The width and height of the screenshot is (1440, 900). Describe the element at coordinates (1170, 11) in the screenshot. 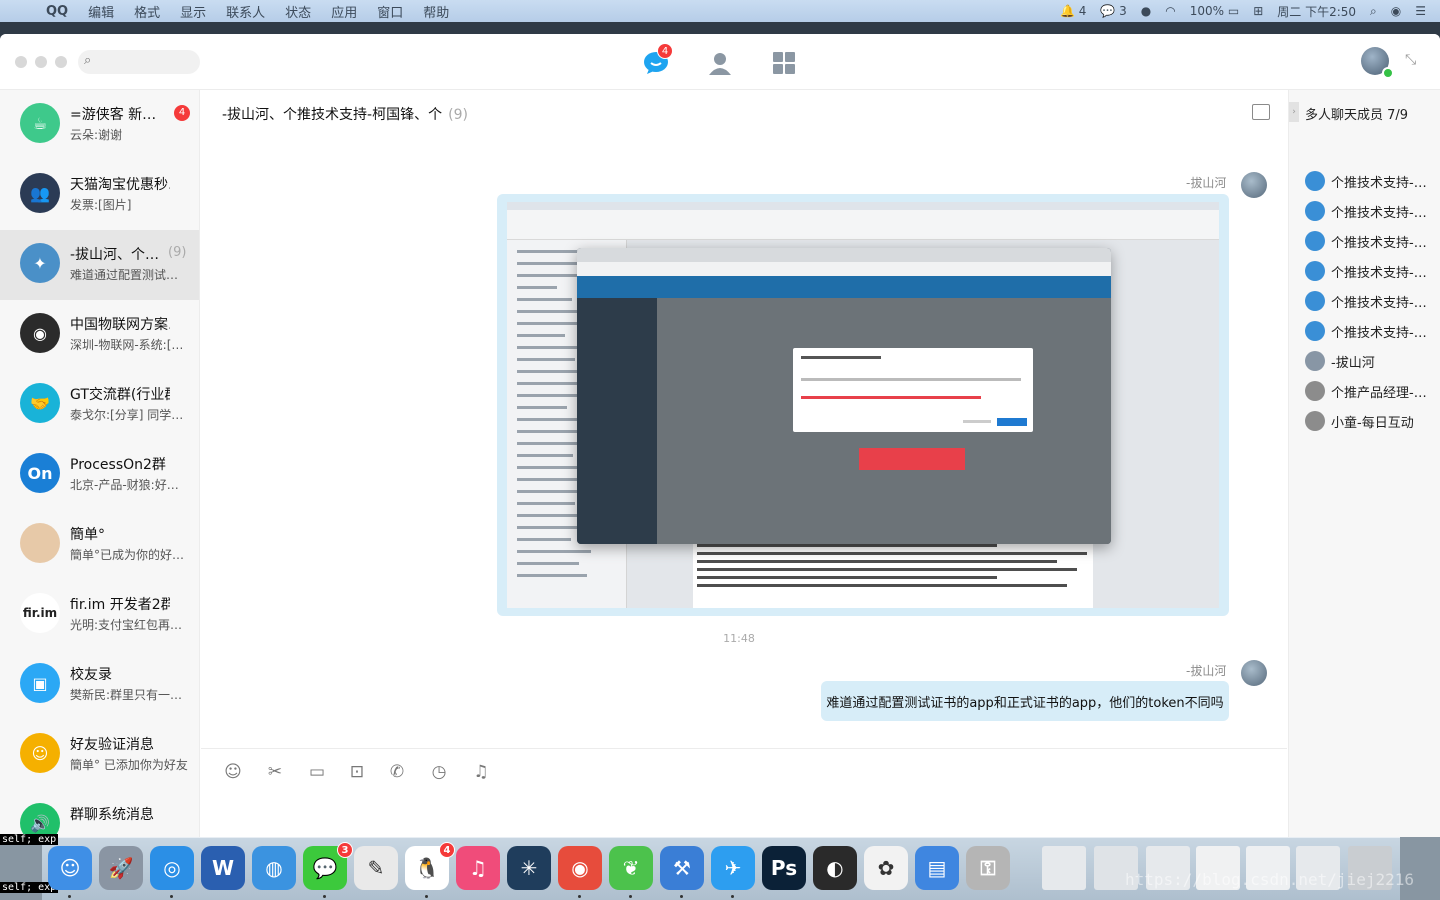

I see `wifi-icon: ◠` at that location.